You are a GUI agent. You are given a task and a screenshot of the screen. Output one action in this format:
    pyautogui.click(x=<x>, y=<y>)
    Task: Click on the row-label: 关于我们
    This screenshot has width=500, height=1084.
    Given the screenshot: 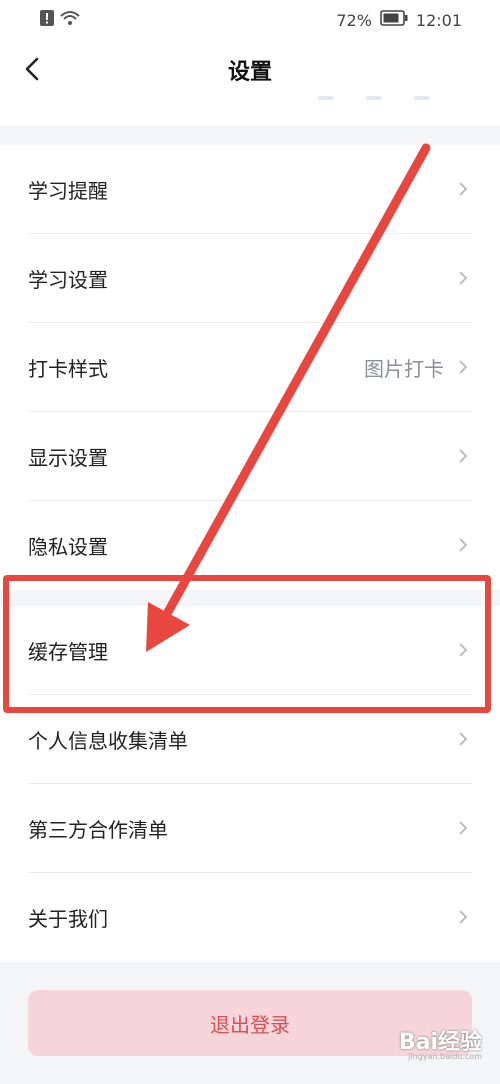 What is the action you would take?
    pyautogui.click(x=68, y=919)
    